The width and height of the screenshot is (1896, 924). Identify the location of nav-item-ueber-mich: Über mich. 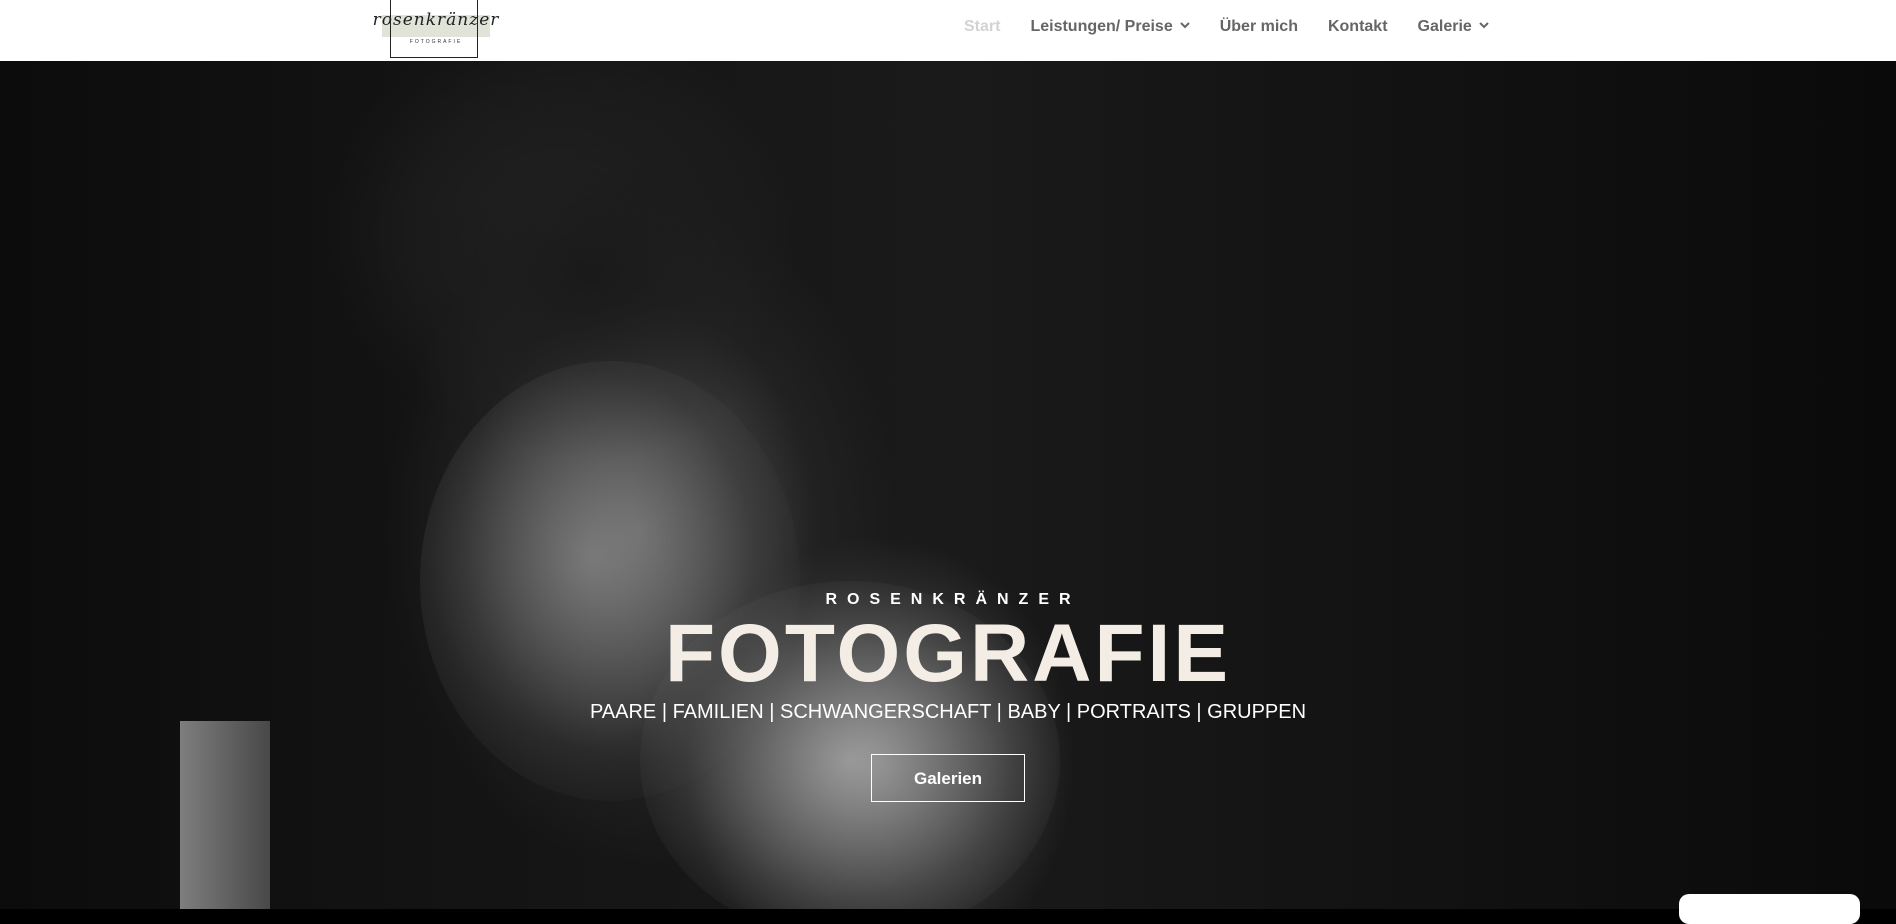
(1259, 27).